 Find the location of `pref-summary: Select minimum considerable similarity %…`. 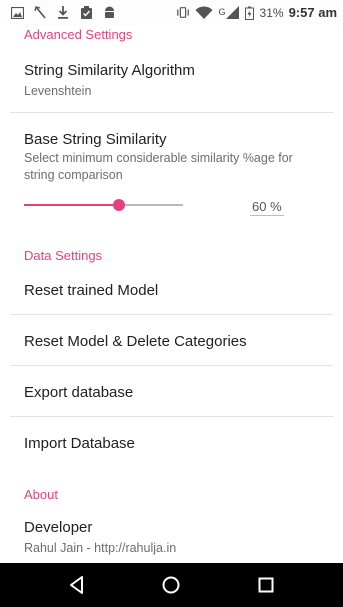

pref-summary: Select minimum considerable similarity %… is located at coordinates (158, 166).